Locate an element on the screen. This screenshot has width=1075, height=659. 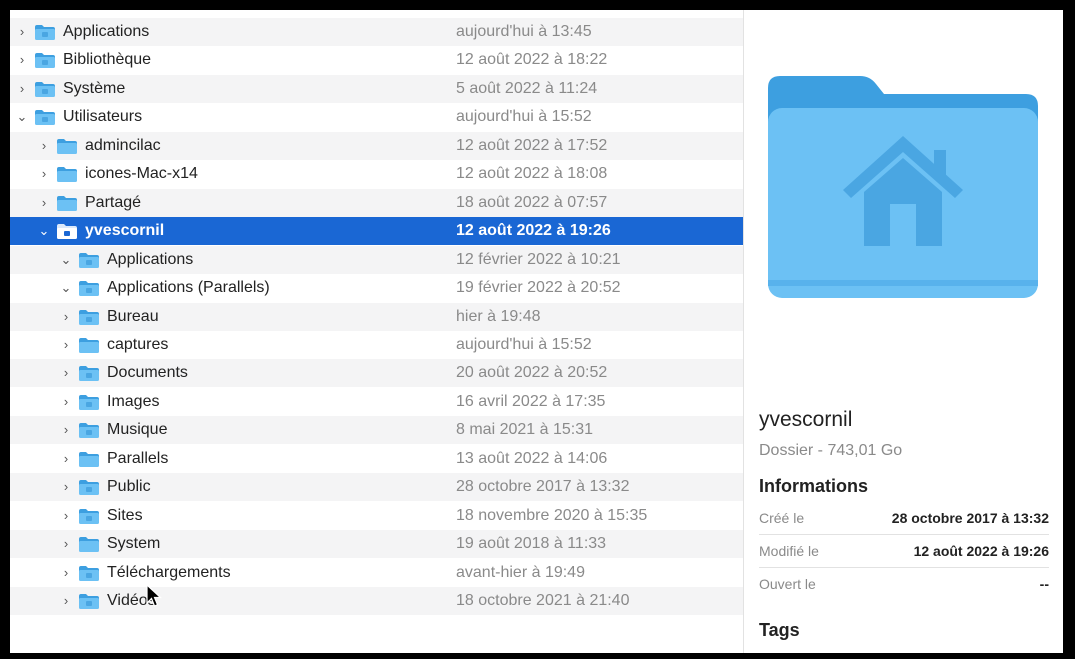
info-row-opened: Ouvert le -- is located at coordinates (904, 584).